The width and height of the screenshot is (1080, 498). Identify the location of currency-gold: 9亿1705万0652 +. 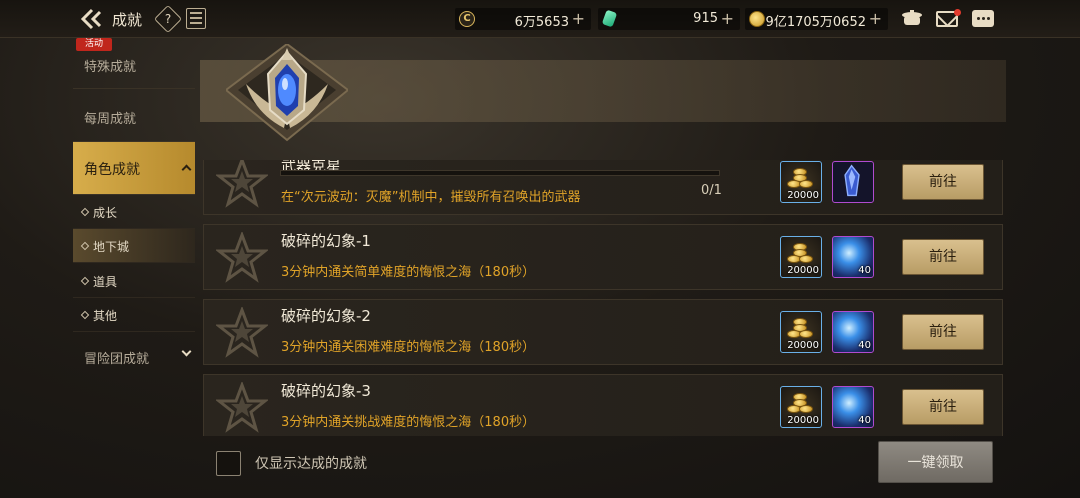
(816, 19).